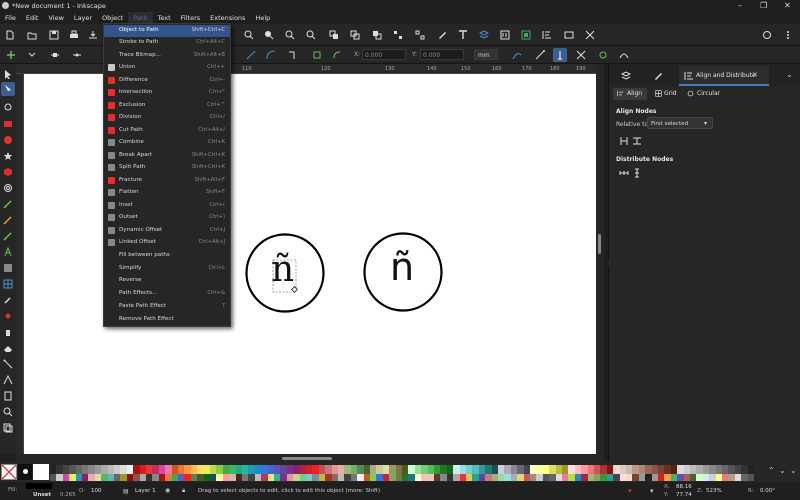 The height and width of the screenshot is (500, 800). I want to click on menu-item-union: Union Ctrl++, so click(167, 68).